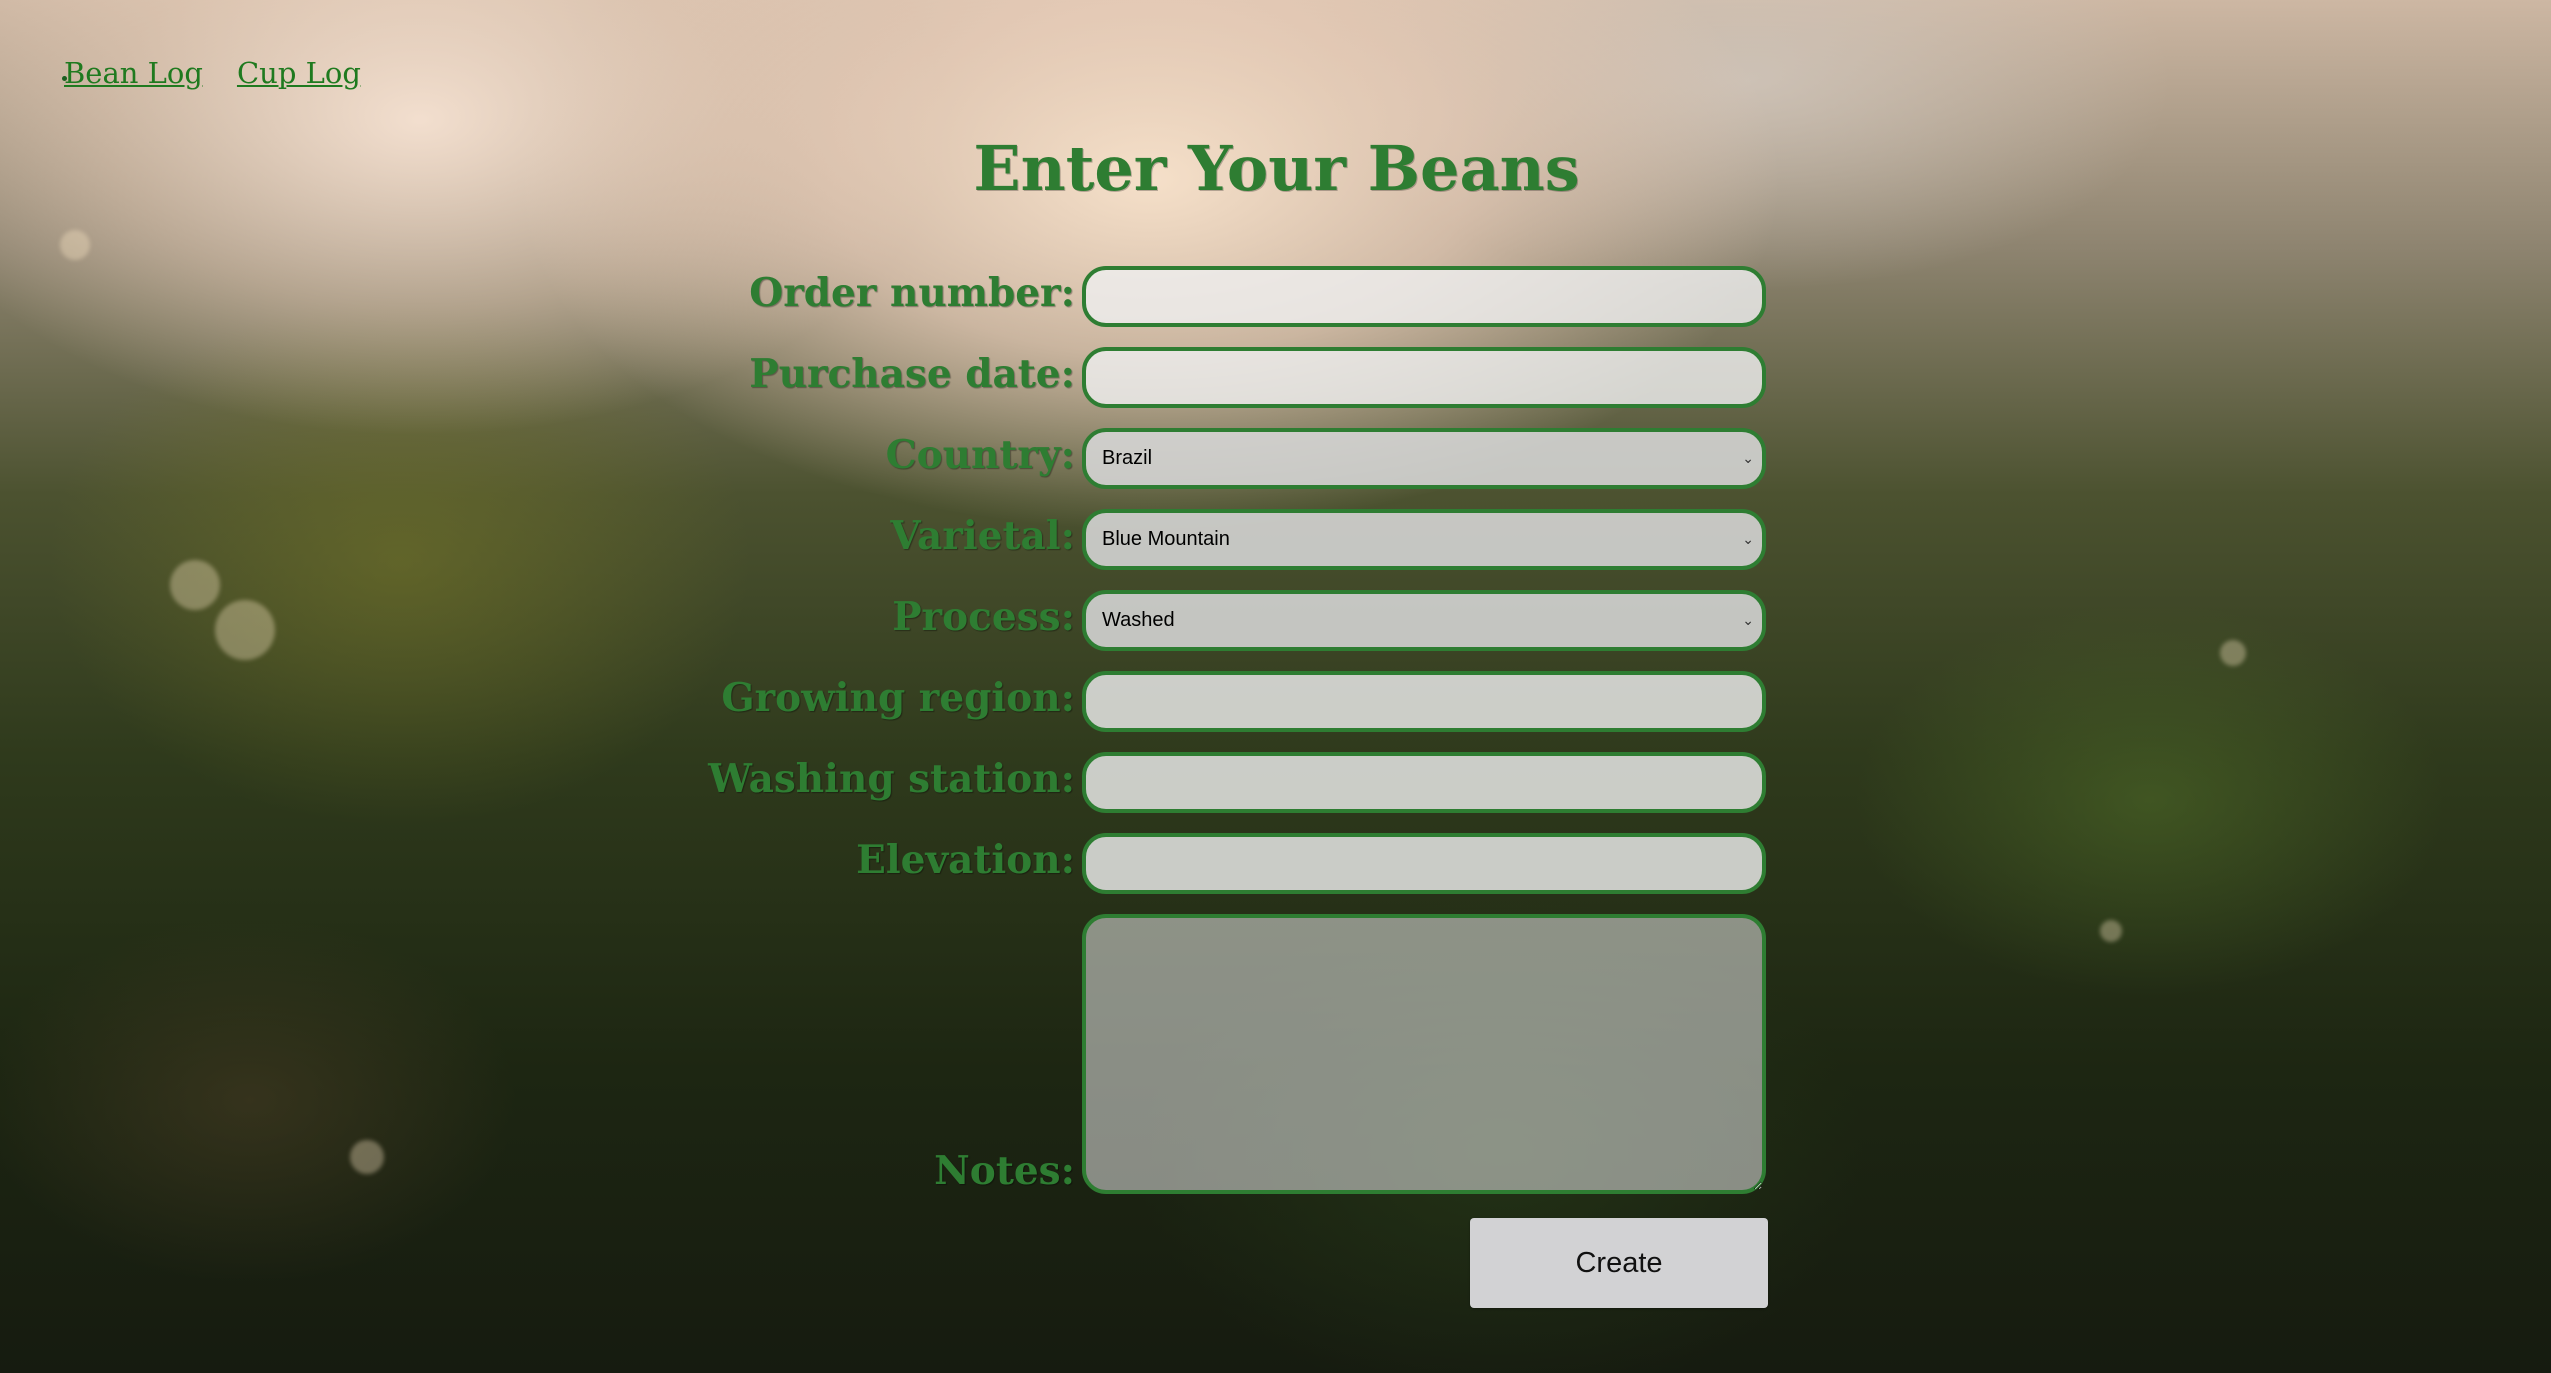 The image size is (2551, 1373). What do you see at coordinates (1424, 701) in the screenshot?
I see `growing-region-input` at bounding box center [1424, 701].